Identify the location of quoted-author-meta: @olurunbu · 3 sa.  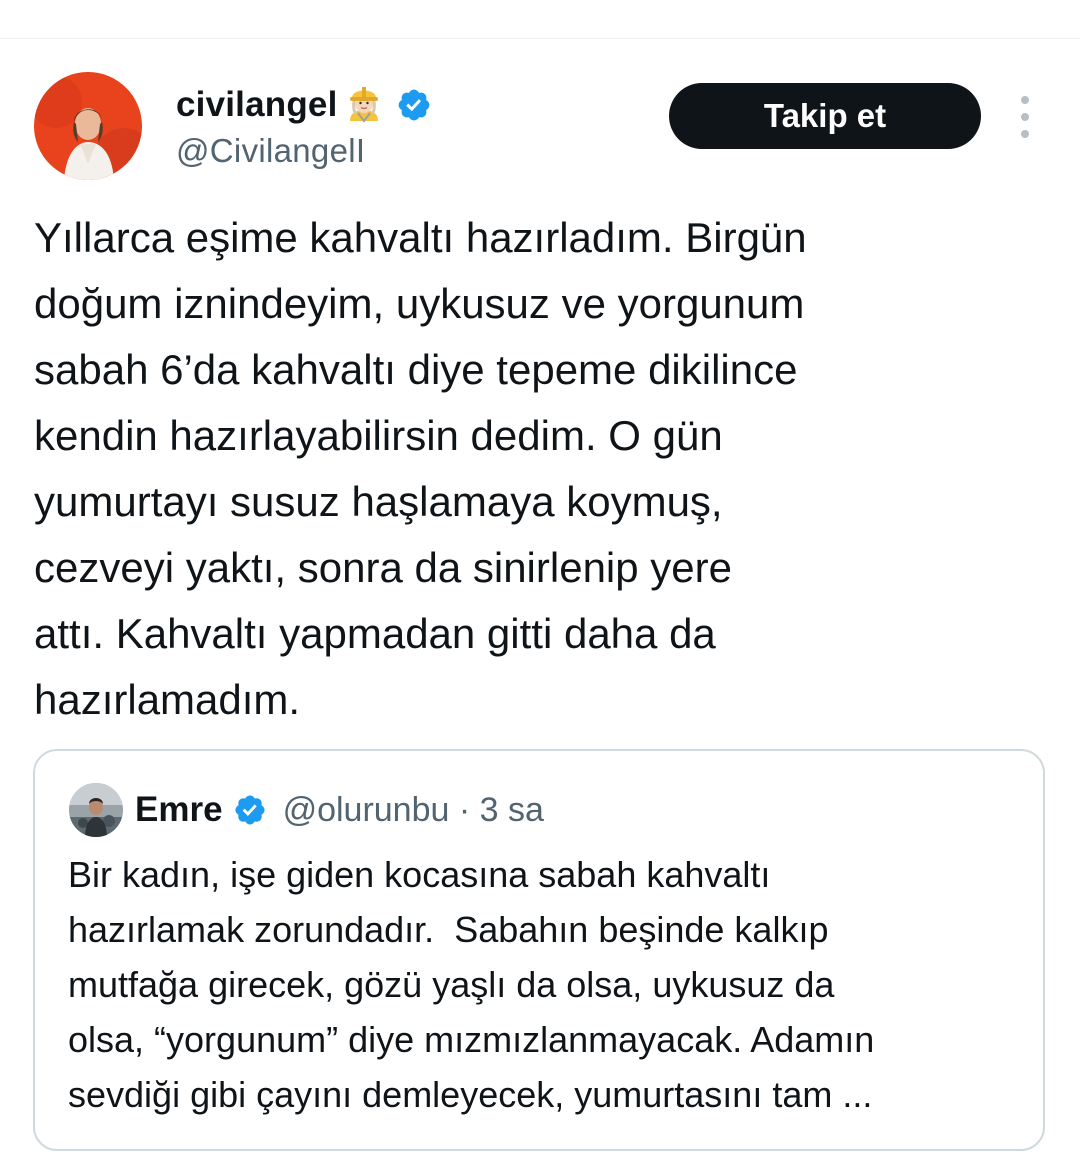
(413, 809).